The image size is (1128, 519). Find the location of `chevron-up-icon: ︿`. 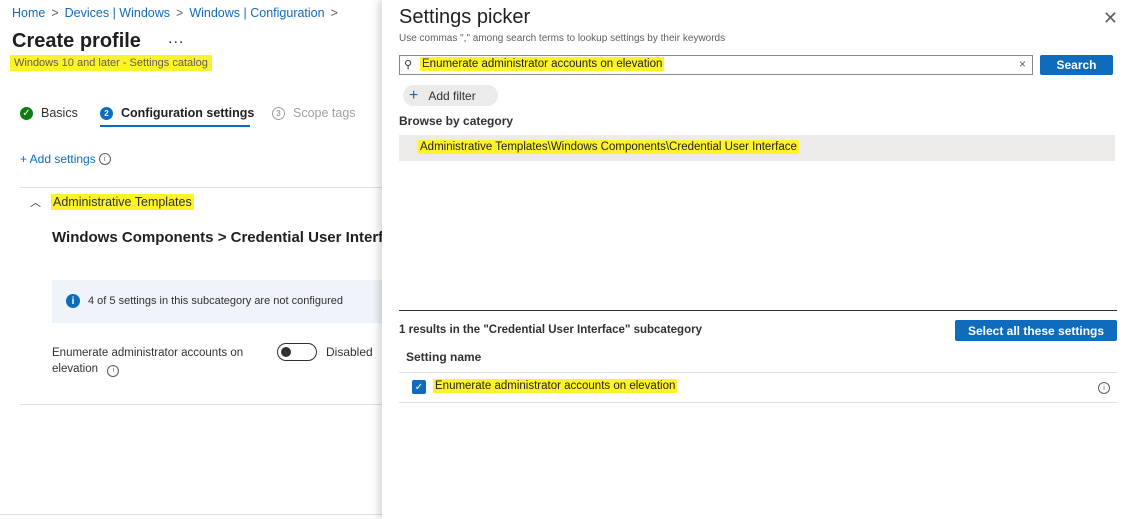

chevron-up-icon: ︿ is located at coordinates (35, 202).